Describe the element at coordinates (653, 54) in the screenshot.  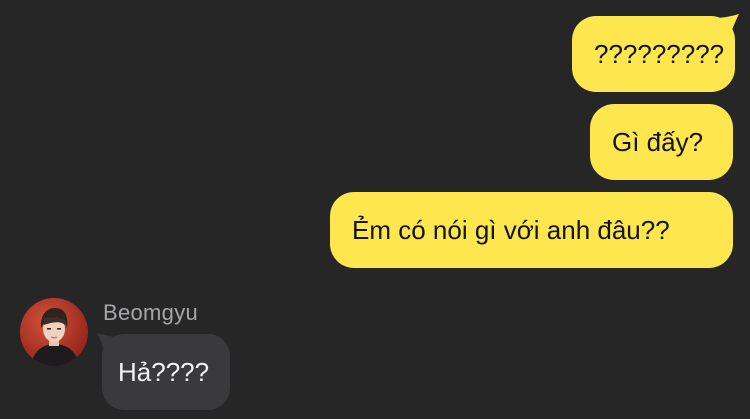
I see `outgoing-message: ?????????` at that location.